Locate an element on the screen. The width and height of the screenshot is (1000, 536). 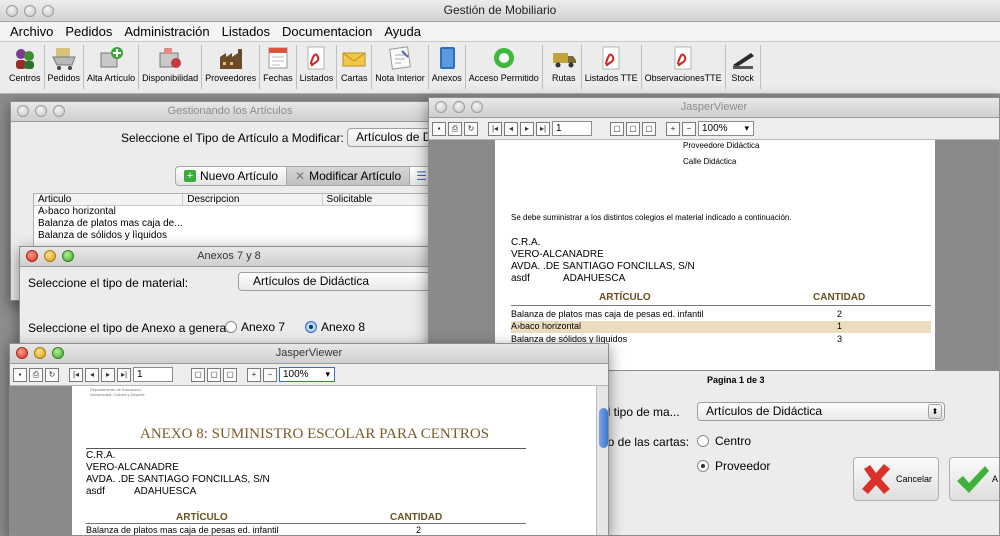
material-select: Artículos de Didáctica is located at coordinates (338, 281).